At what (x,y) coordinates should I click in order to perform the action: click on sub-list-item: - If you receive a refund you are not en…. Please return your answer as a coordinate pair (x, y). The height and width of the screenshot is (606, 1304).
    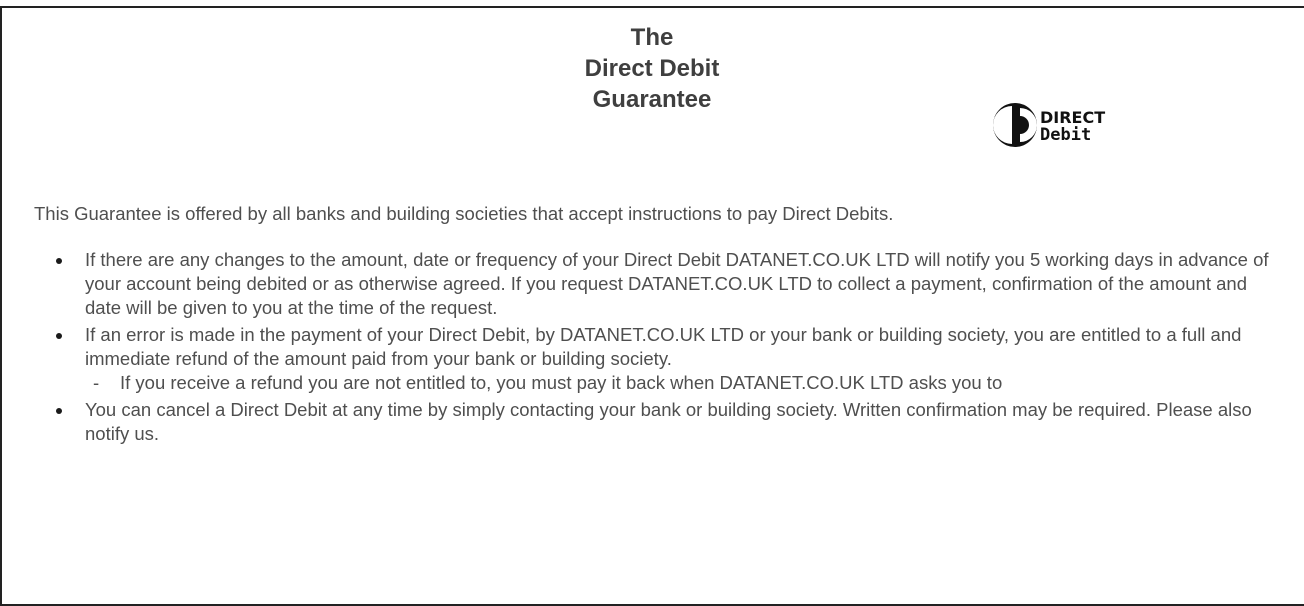
    Looking at the image, I should click on (684, 383).